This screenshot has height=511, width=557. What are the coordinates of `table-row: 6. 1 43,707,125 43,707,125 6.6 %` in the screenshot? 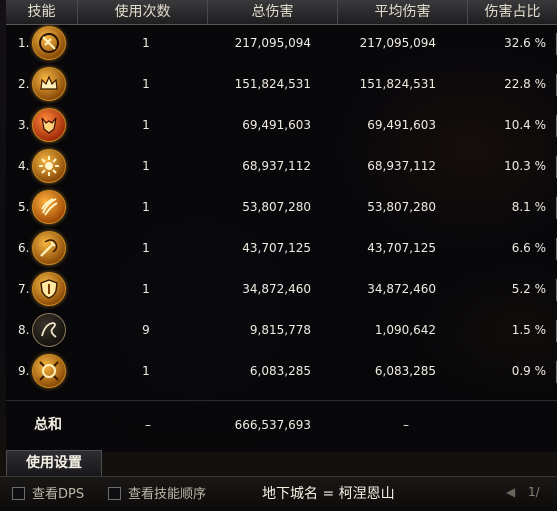 It's located at (281, 248).